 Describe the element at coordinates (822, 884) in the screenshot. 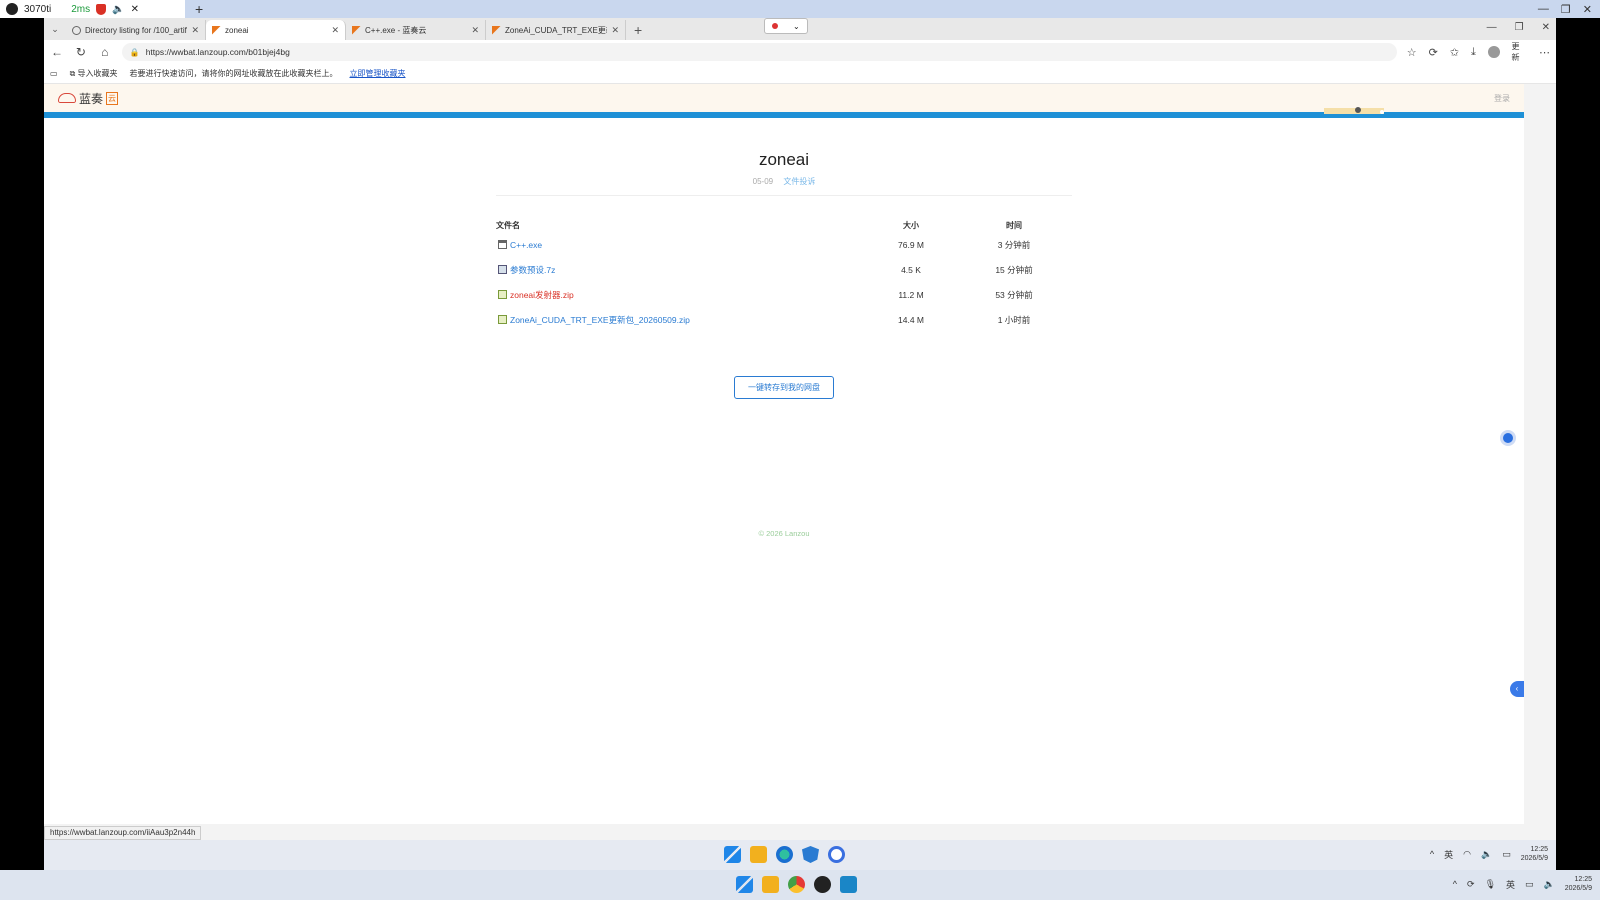

I see `app-dark-icon` at that location.